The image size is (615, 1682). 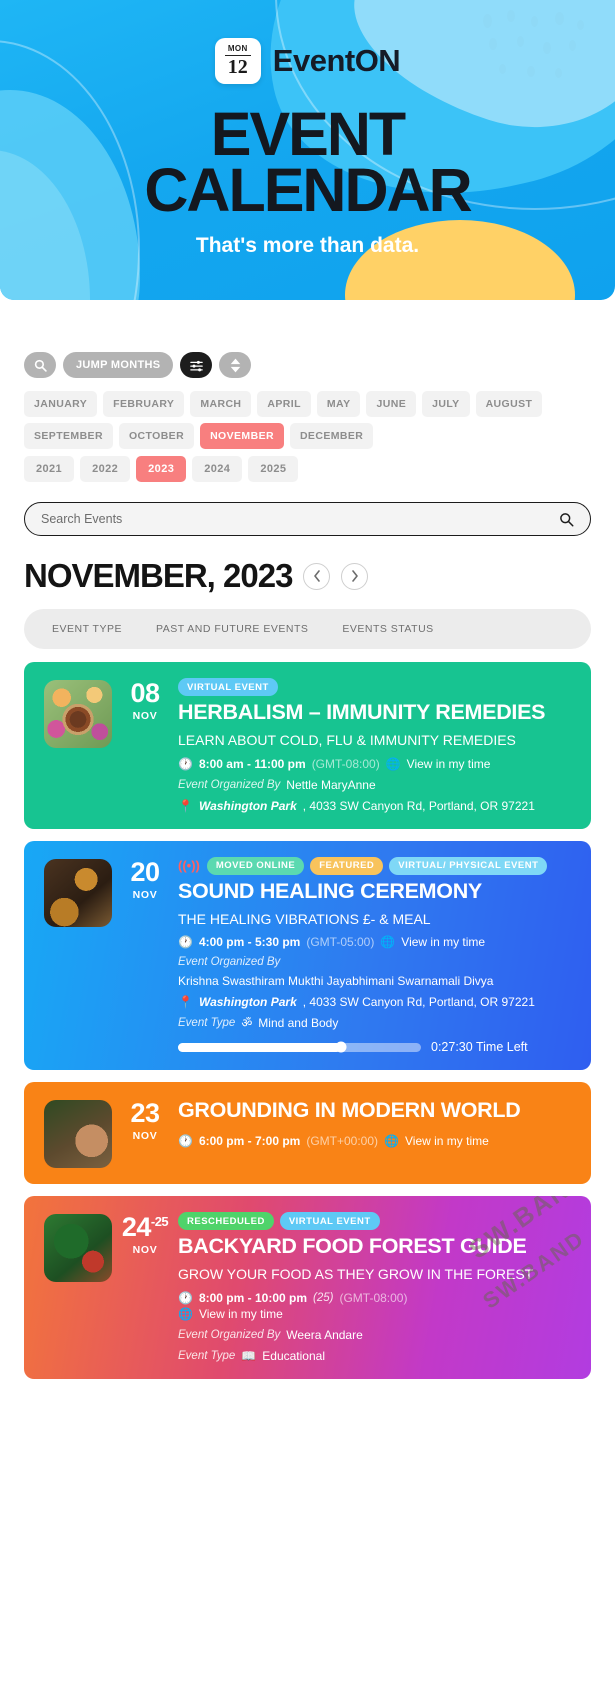 What do you see at coordinates (336, 60) in the screenshot?
I see `brand-name: EventON` at bounding box center [336, 60].